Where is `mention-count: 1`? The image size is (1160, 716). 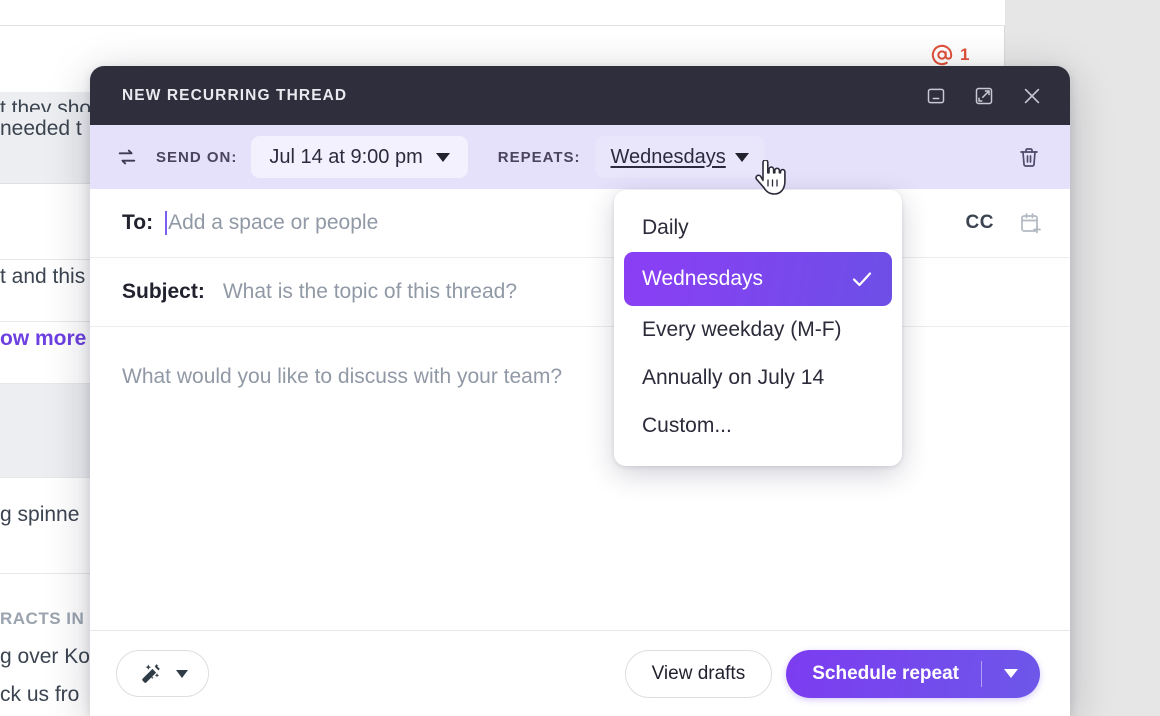
mention-count: 1 is located at coordinates (965, 54).